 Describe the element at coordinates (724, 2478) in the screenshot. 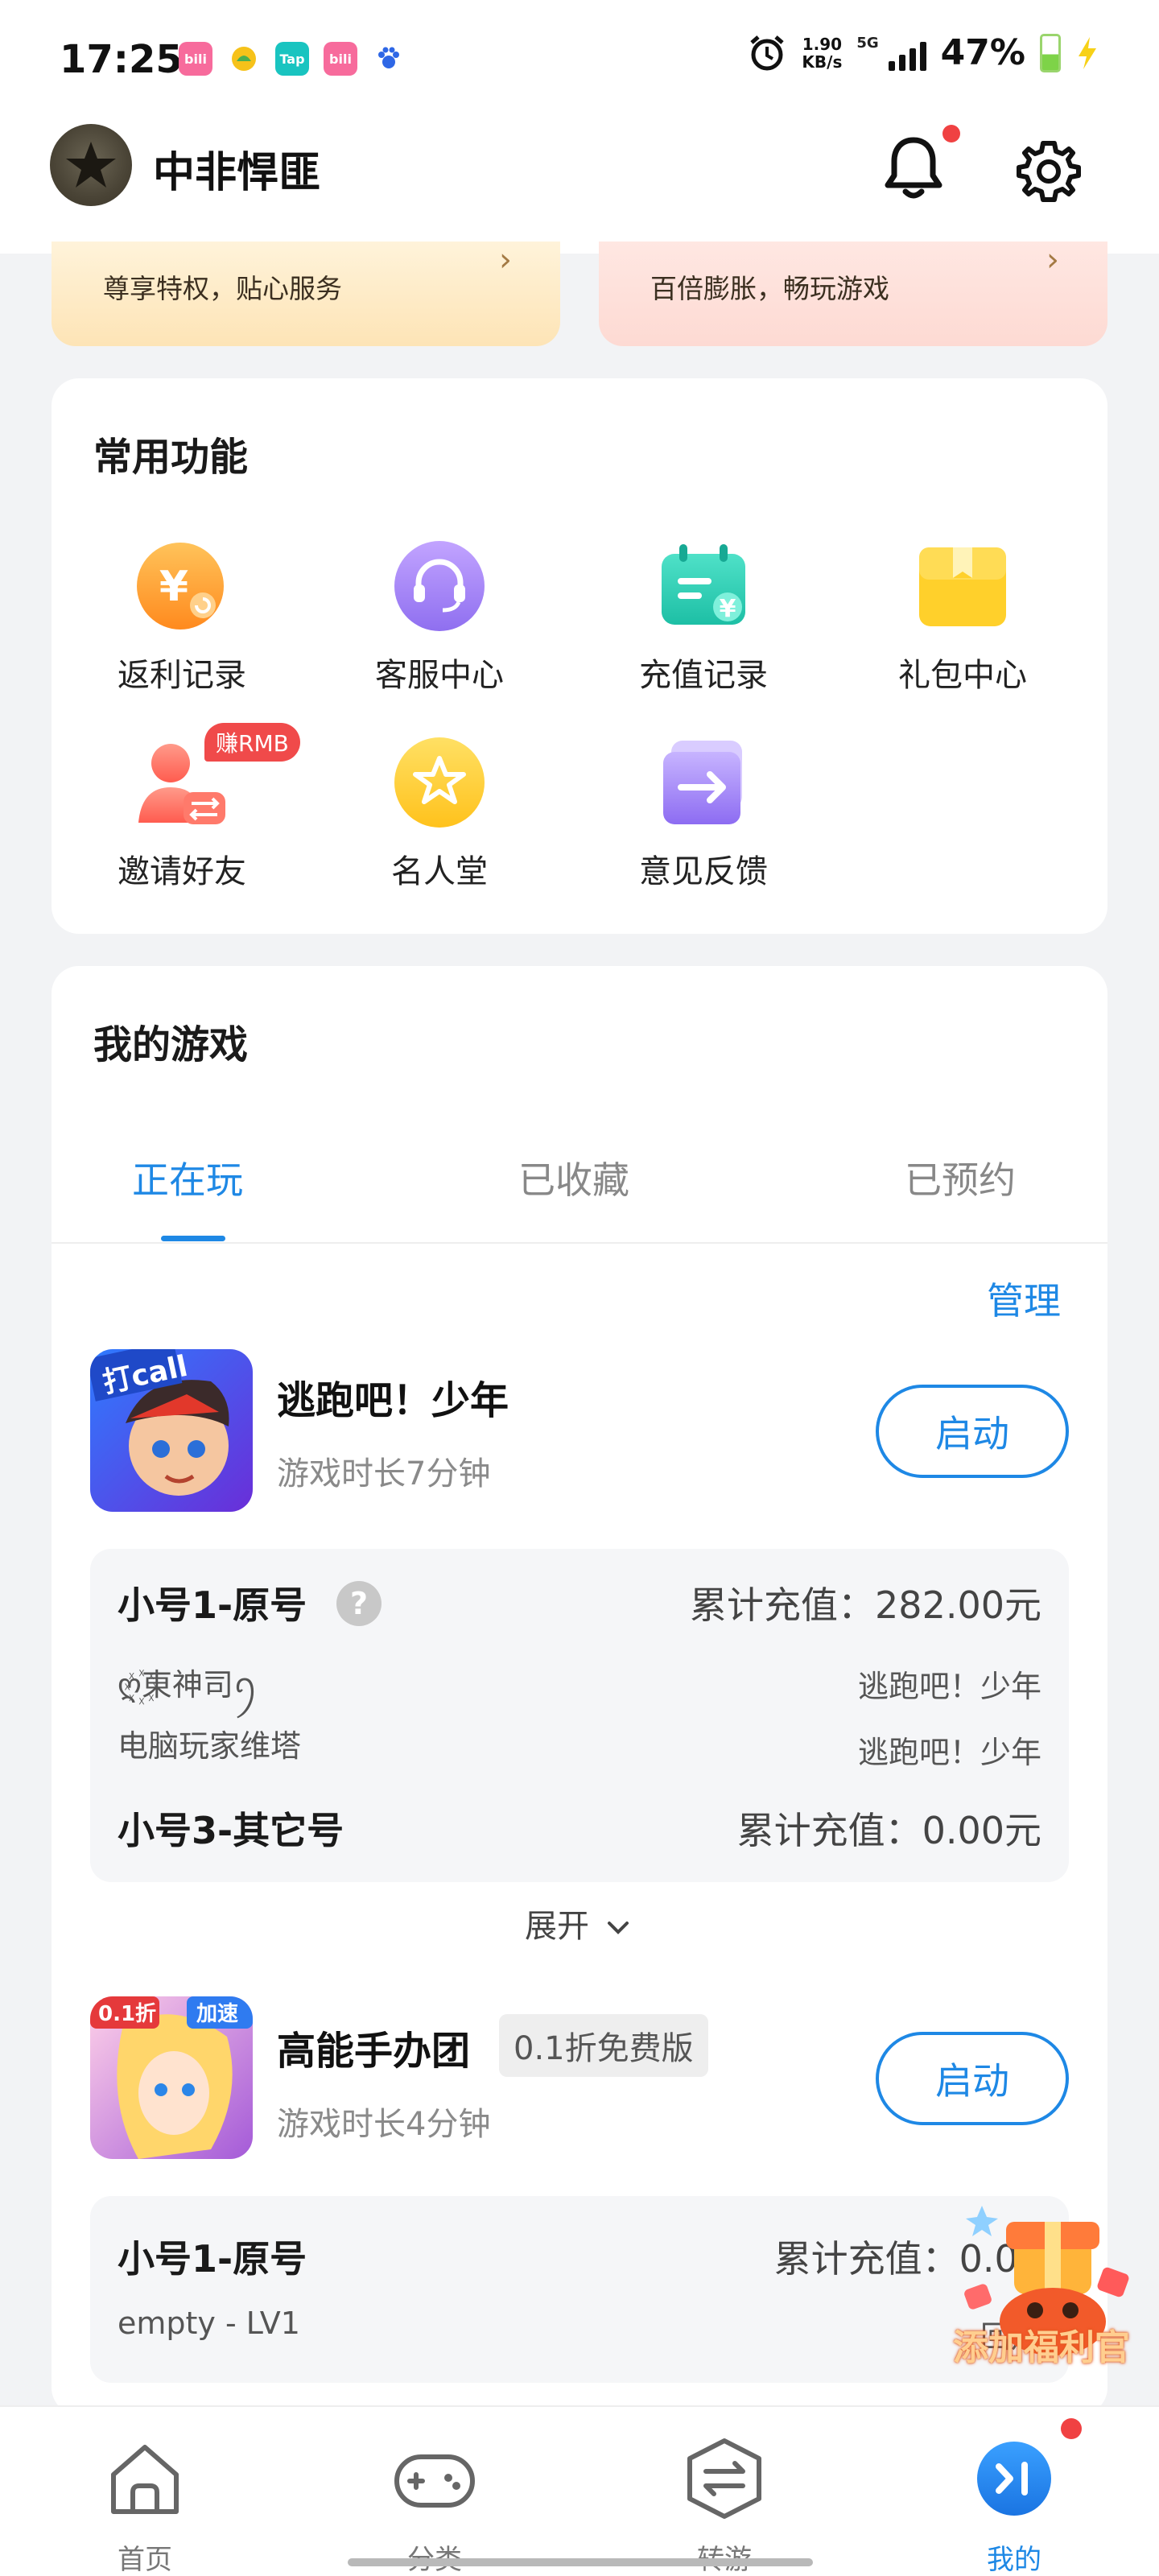

I see `transfer-icon` at that location.